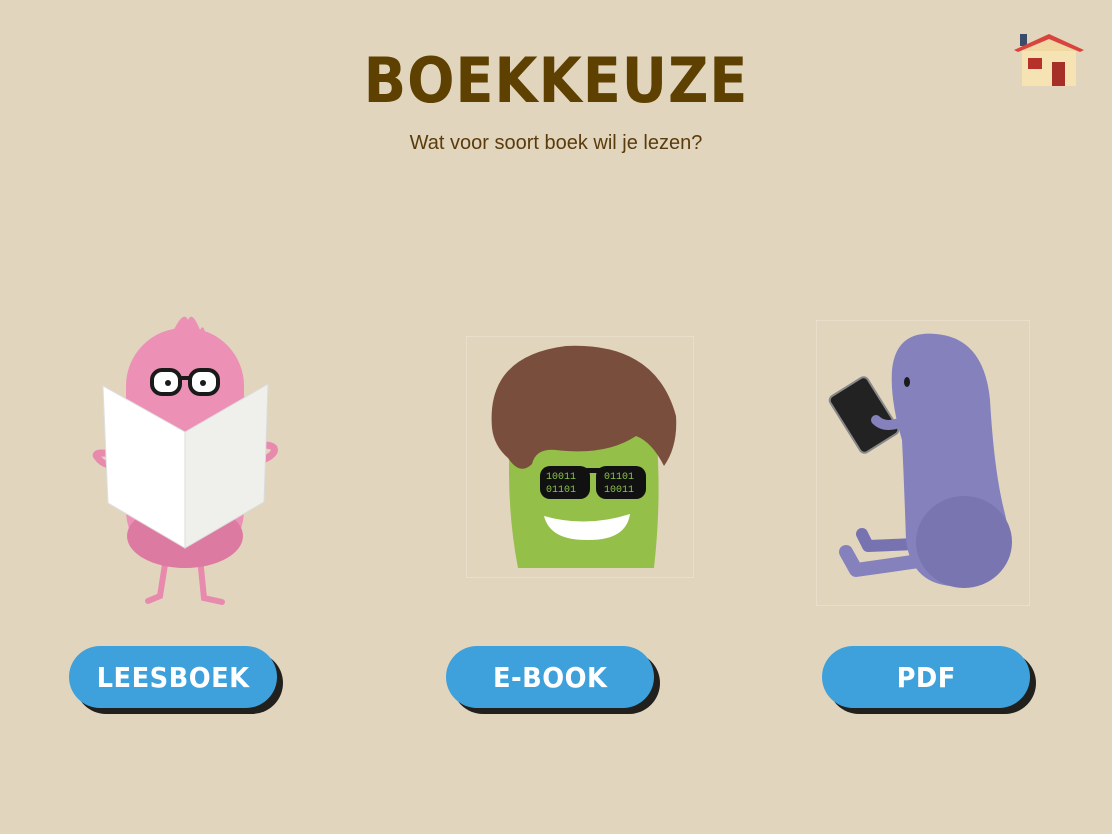 The image size is (1112, 834). I want to click on pink-reader-character, so click(185, 460).